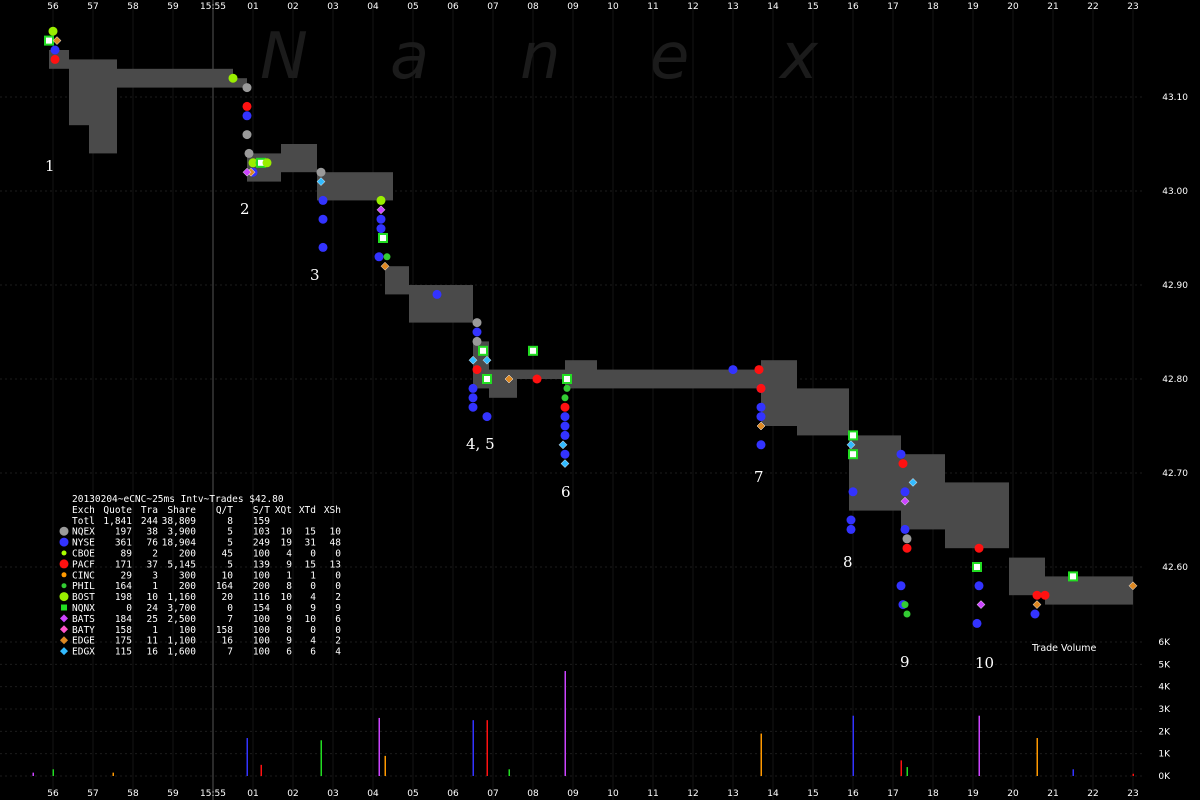  Describe the element at coordinates (83, 575) in the screenshot. I see `legend-row-cell: CINC` at that location.